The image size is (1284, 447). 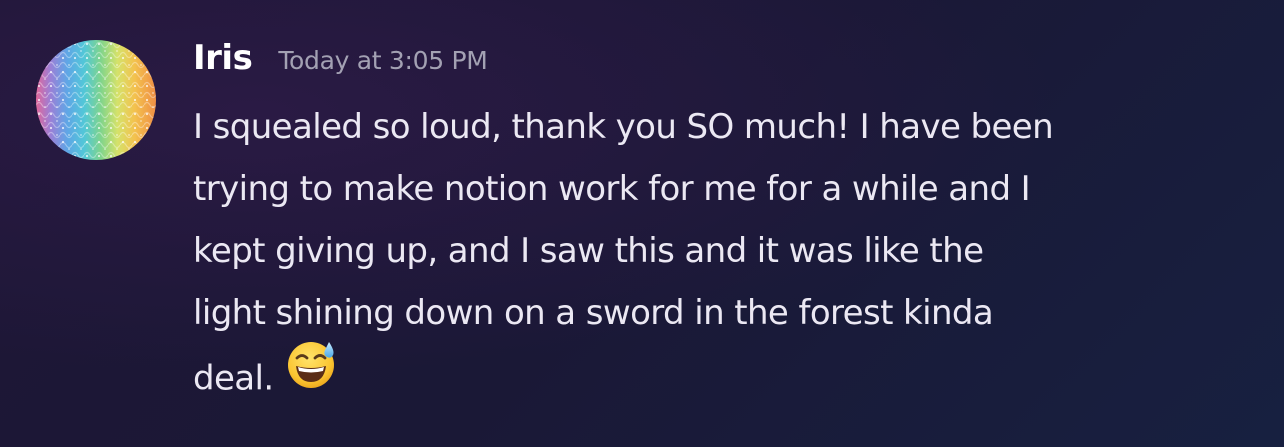 I want to click on timestamp: Today at 3:05 PM, so click(x=383, y=60).